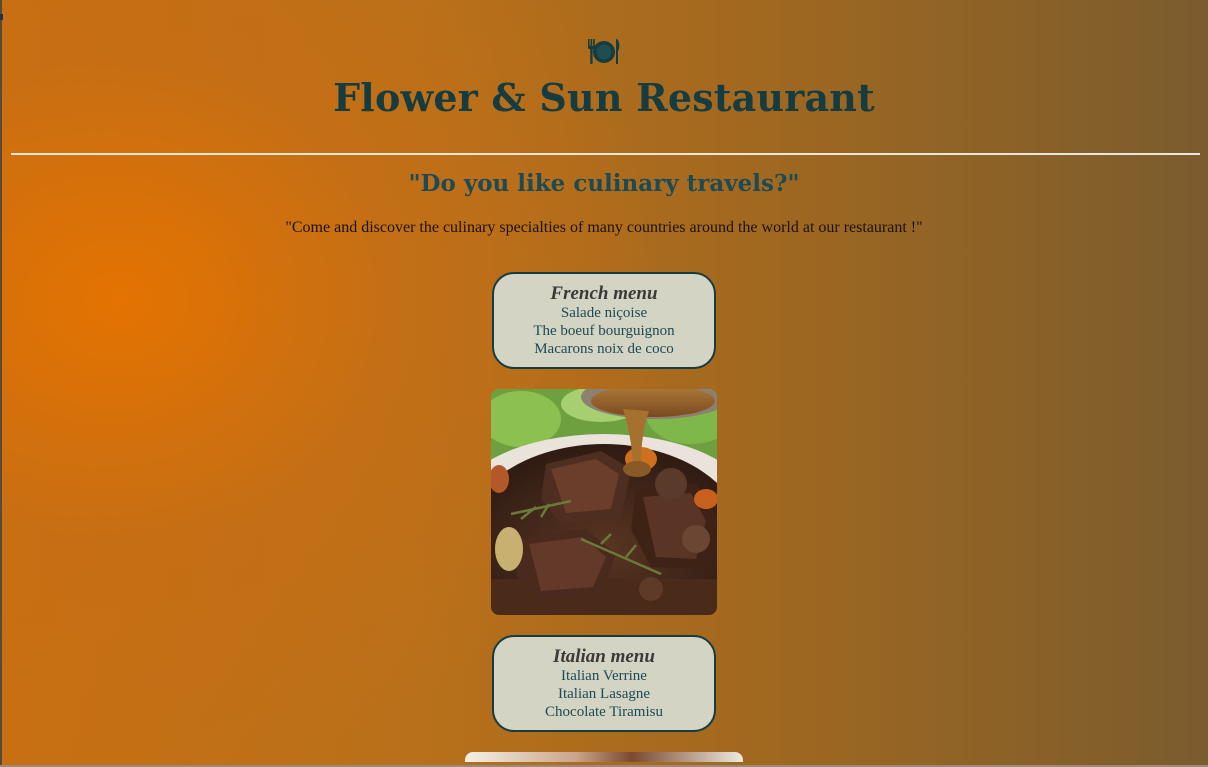 This screenshot has height=767, width=1208. I want to click on menu-item: Salade niçoise, so click(604, 313).